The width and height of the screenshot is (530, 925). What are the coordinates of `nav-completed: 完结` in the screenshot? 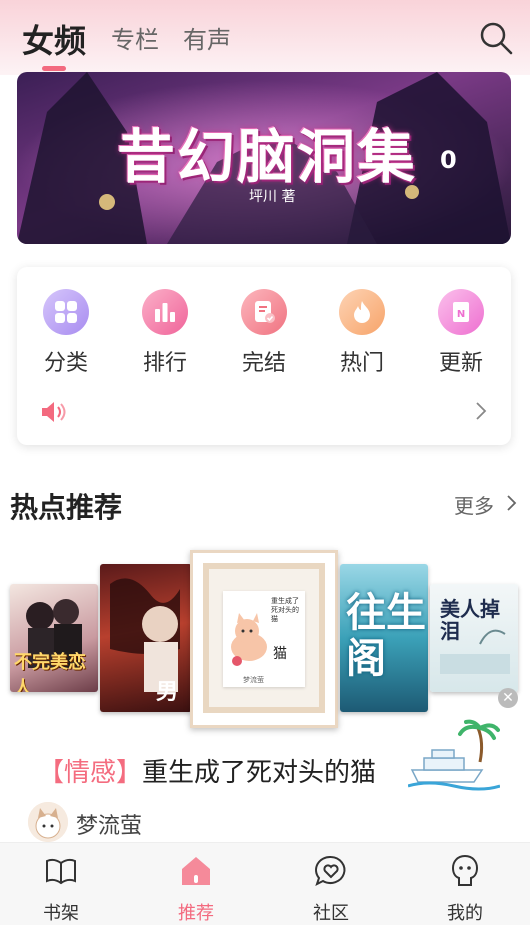 It's located at (264, 333).